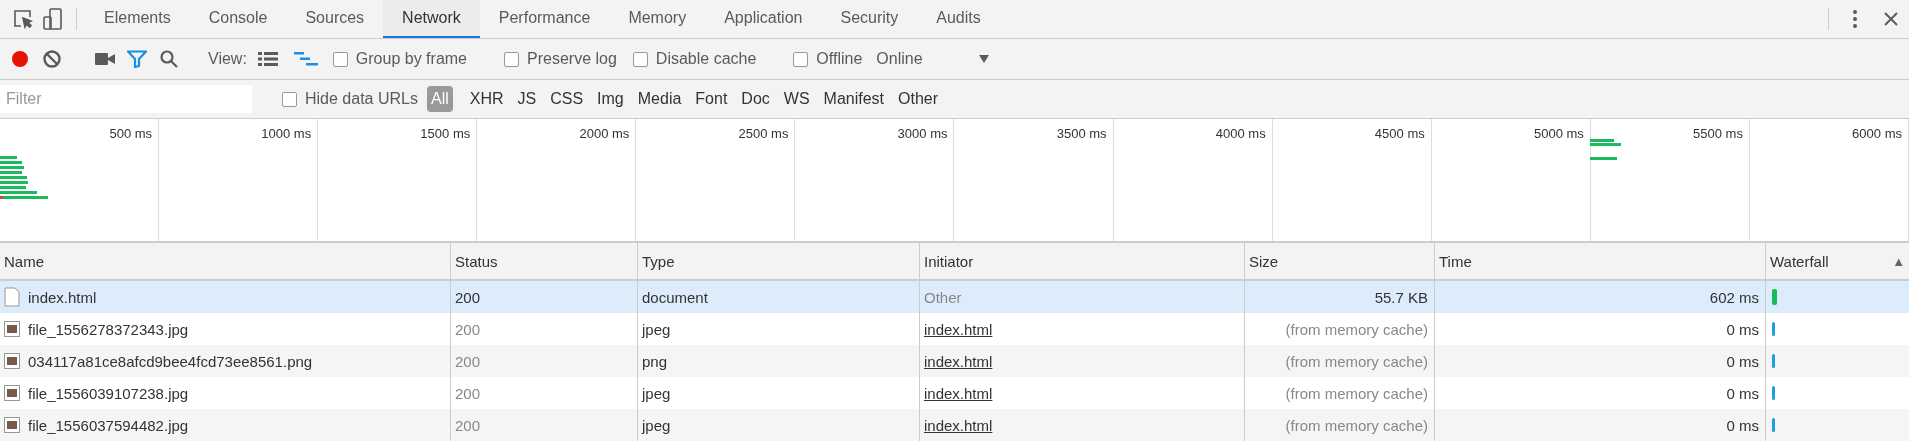  What do you see at coordinates (610, 99) in the screenshot?
I see `resource-type-filter: Img` at bounding box center [610, 99].